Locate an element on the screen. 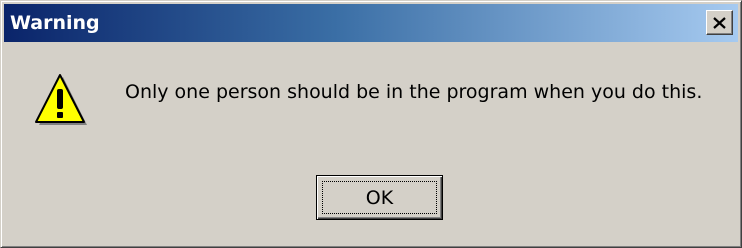  ok-button: OK is located at coordinates (379, 197).